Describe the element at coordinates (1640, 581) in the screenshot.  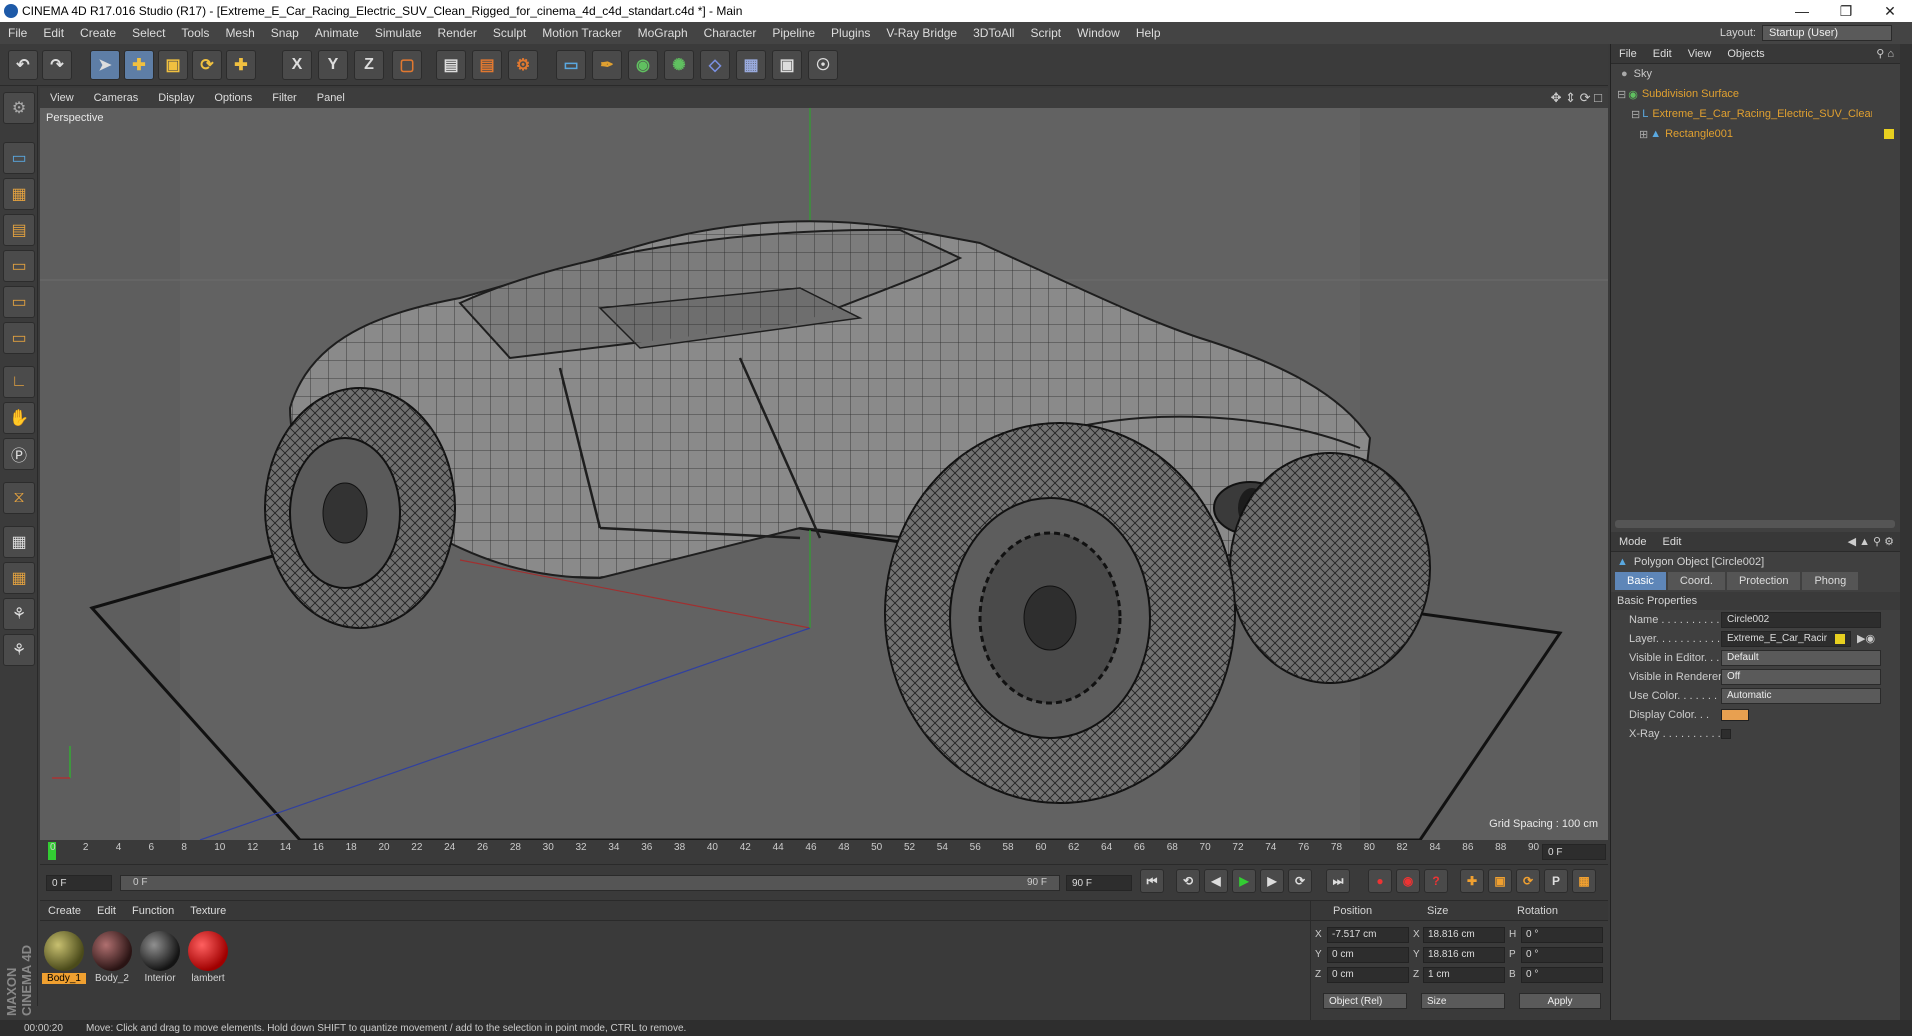
I see `tab-basic: Basic` at that location.